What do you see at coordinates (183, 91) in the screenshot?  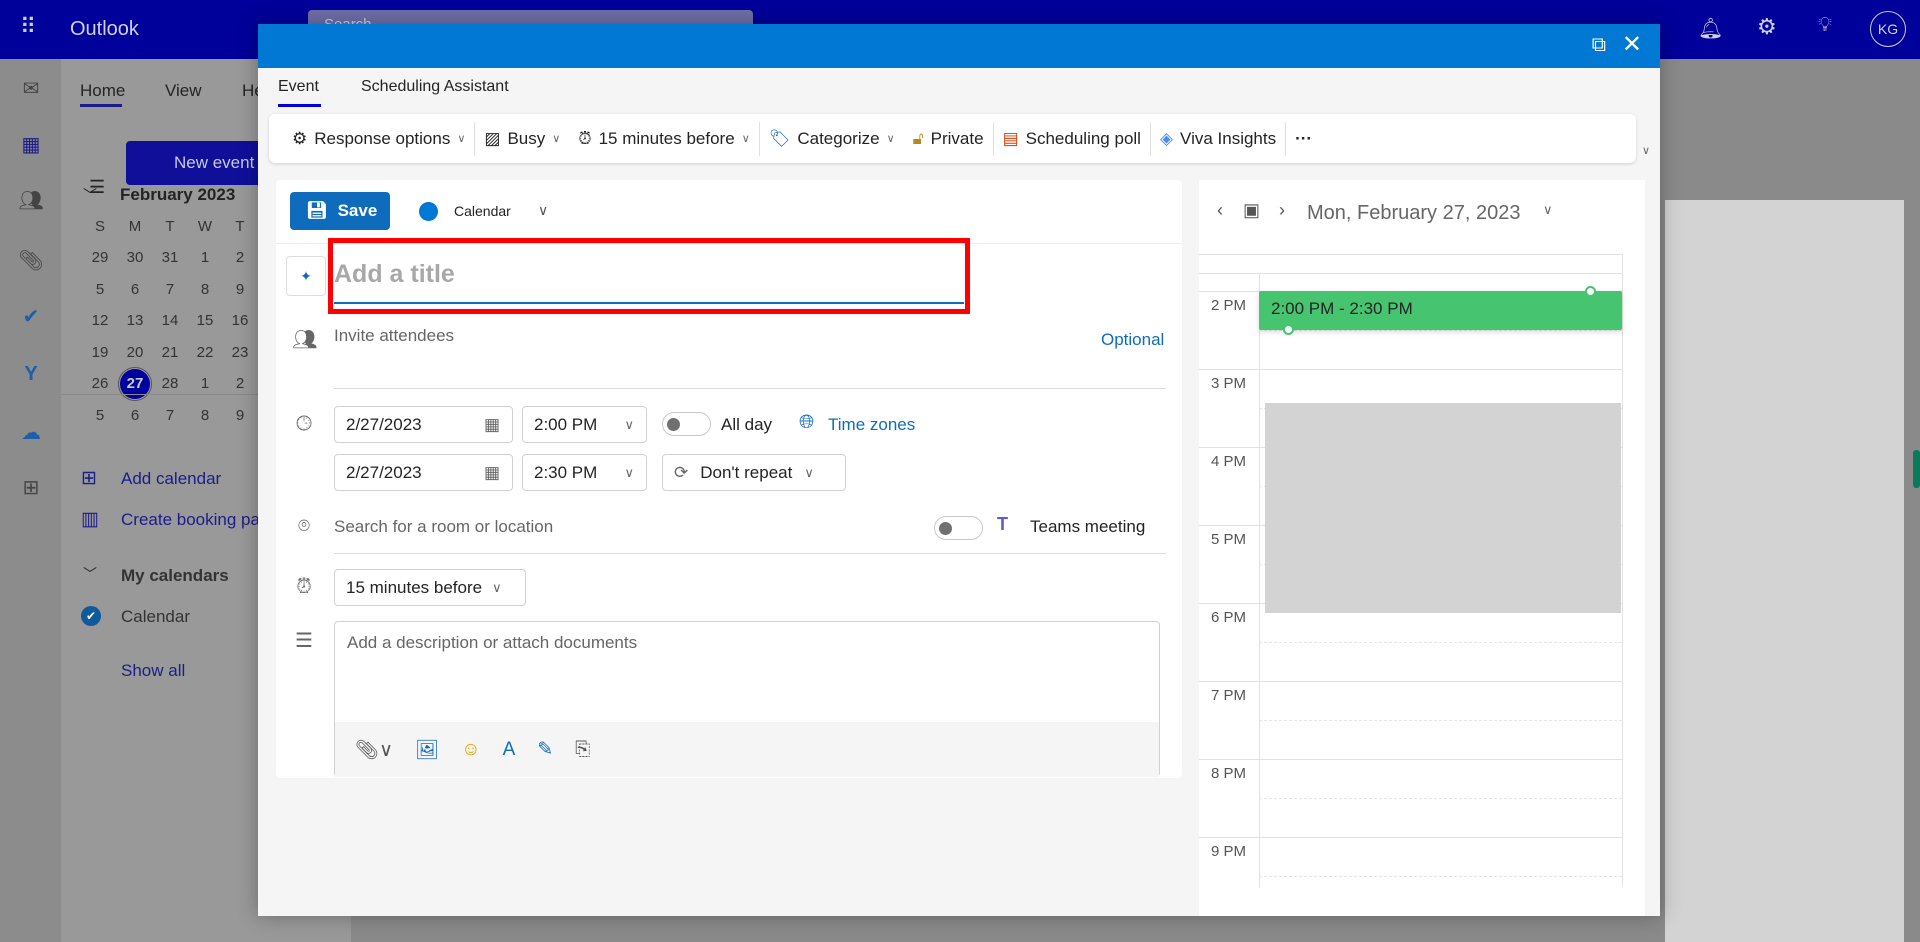 I see `ribbon-tab-view: View` at bounding box center [183, 91].